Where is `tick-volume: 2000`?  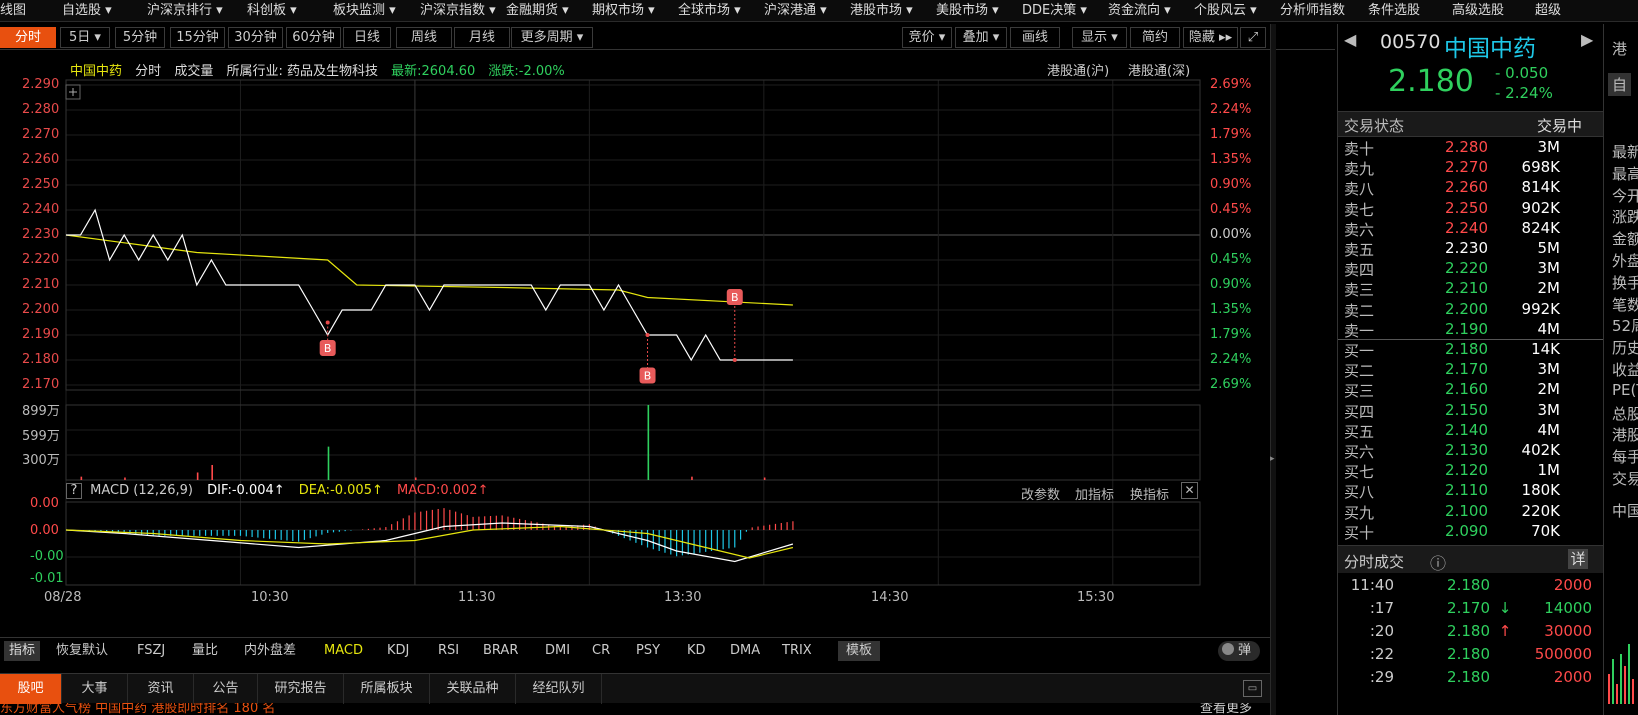
tick-volume: 2000 is located at coordinates (1572, 585).